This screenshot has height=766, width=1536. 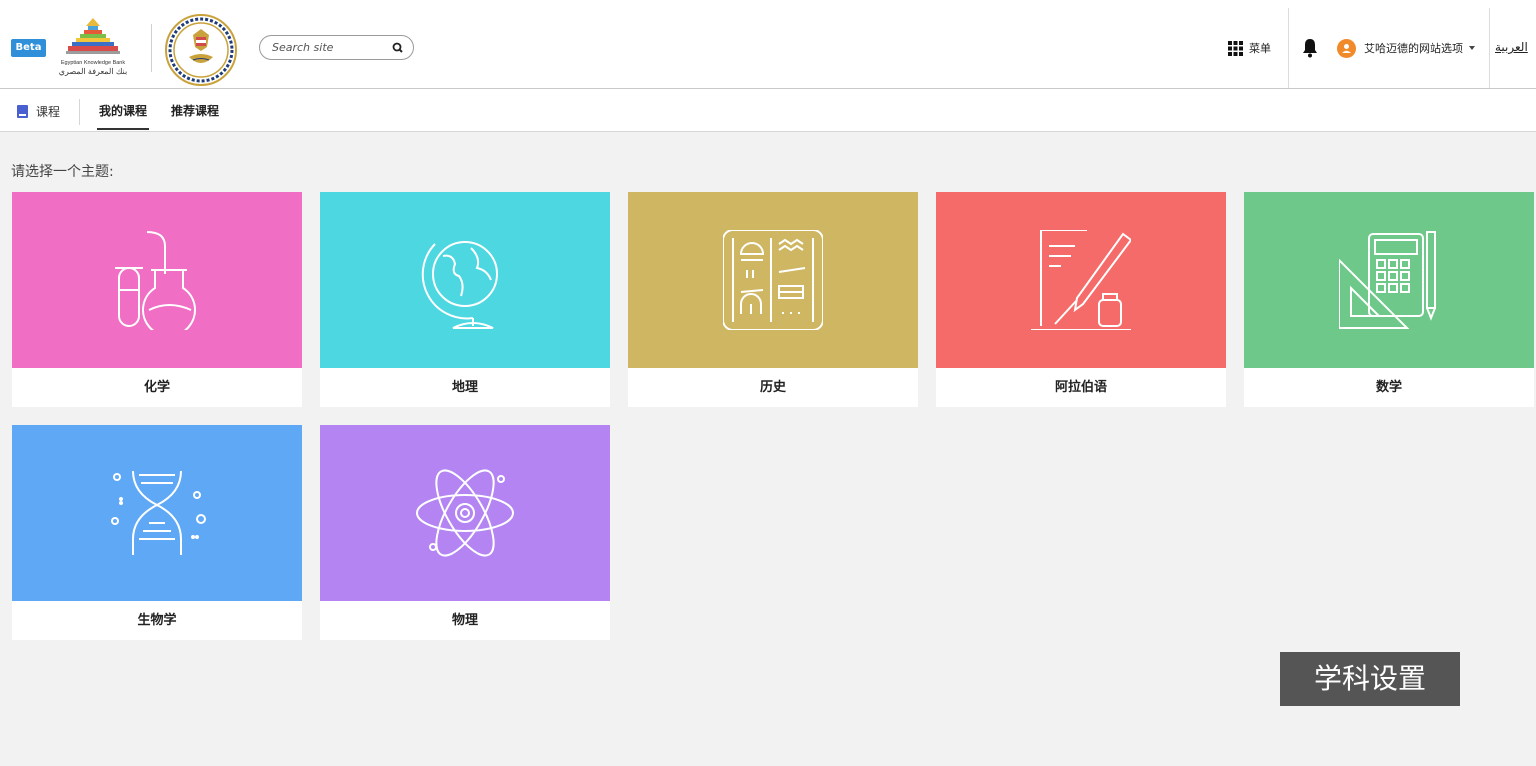 What do you see at coordinates (1472, 48) in the screenshot?
I see `chevron-down-icon` at bounding box center [1472, 48].